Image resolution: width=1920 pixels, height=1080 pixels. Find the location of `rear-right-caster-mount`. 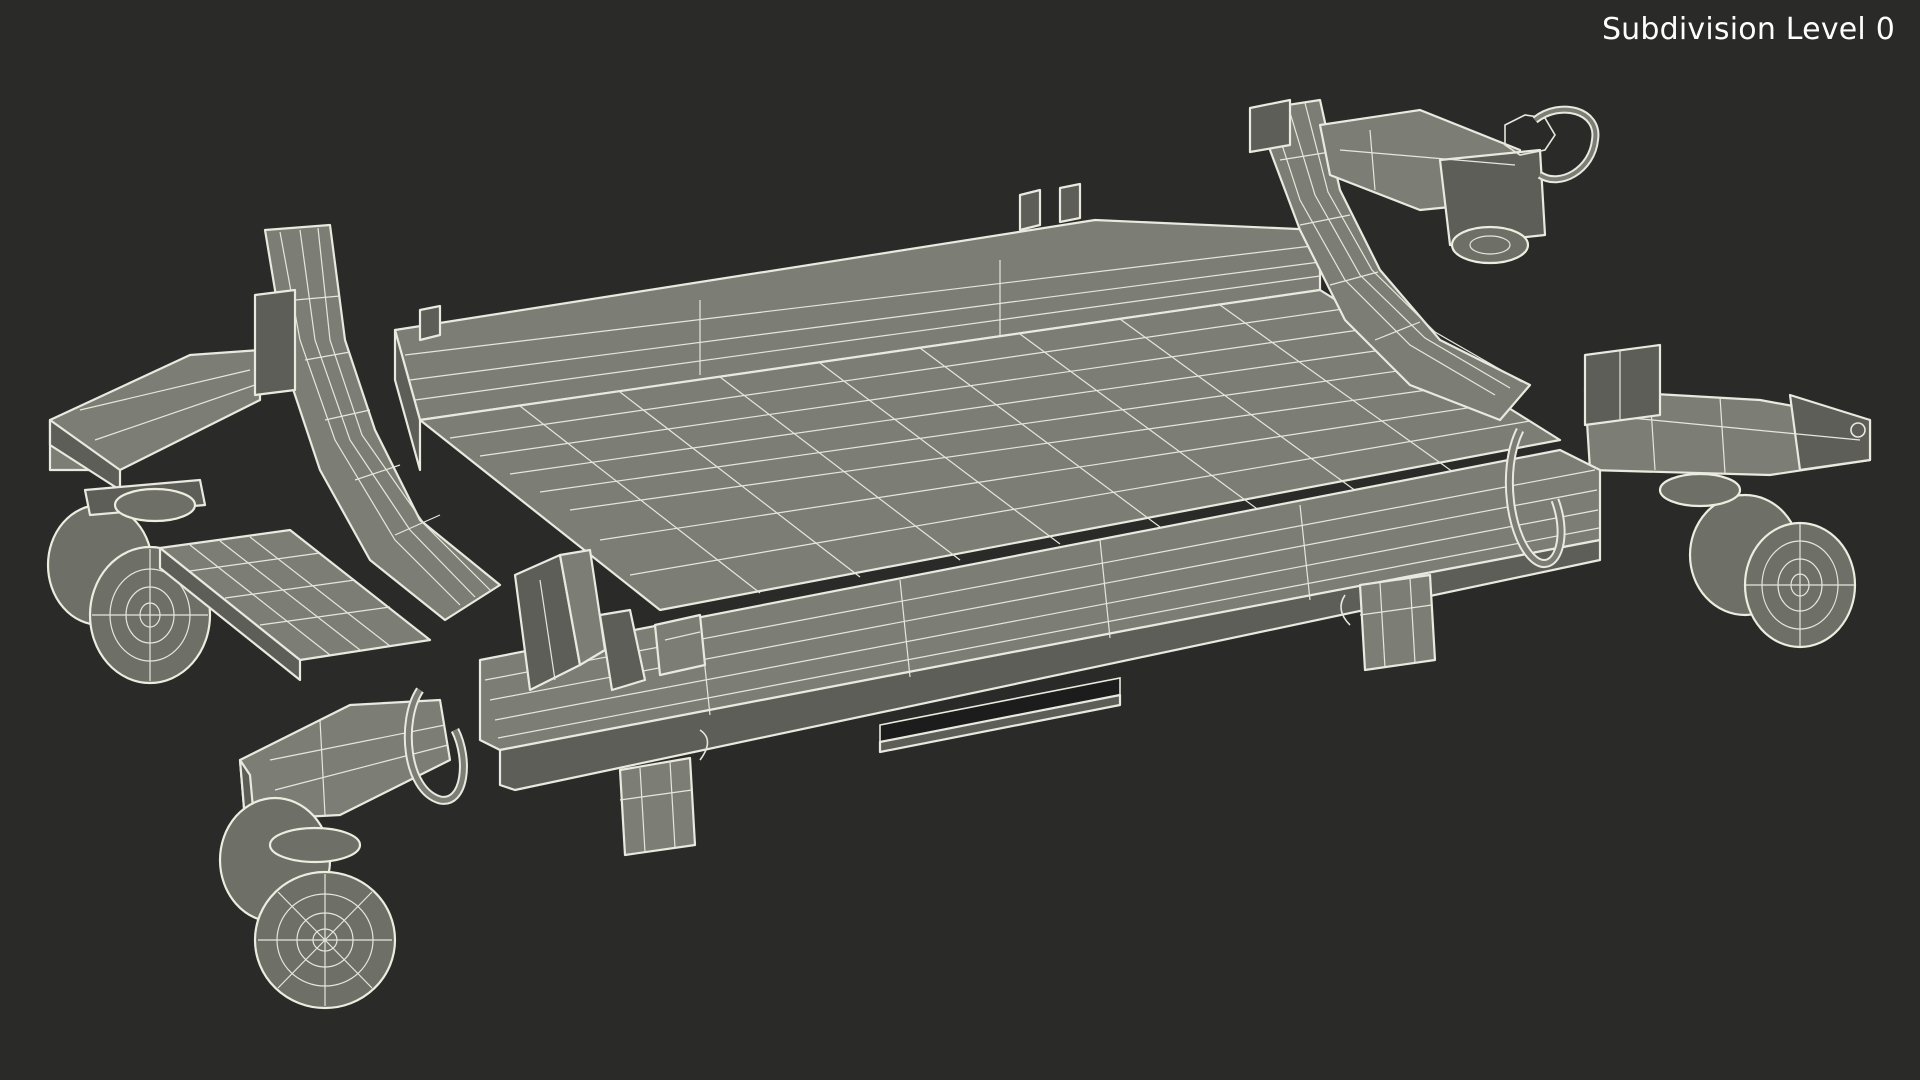

rear-right-caster-mount is located at coordinates (1700, 490).